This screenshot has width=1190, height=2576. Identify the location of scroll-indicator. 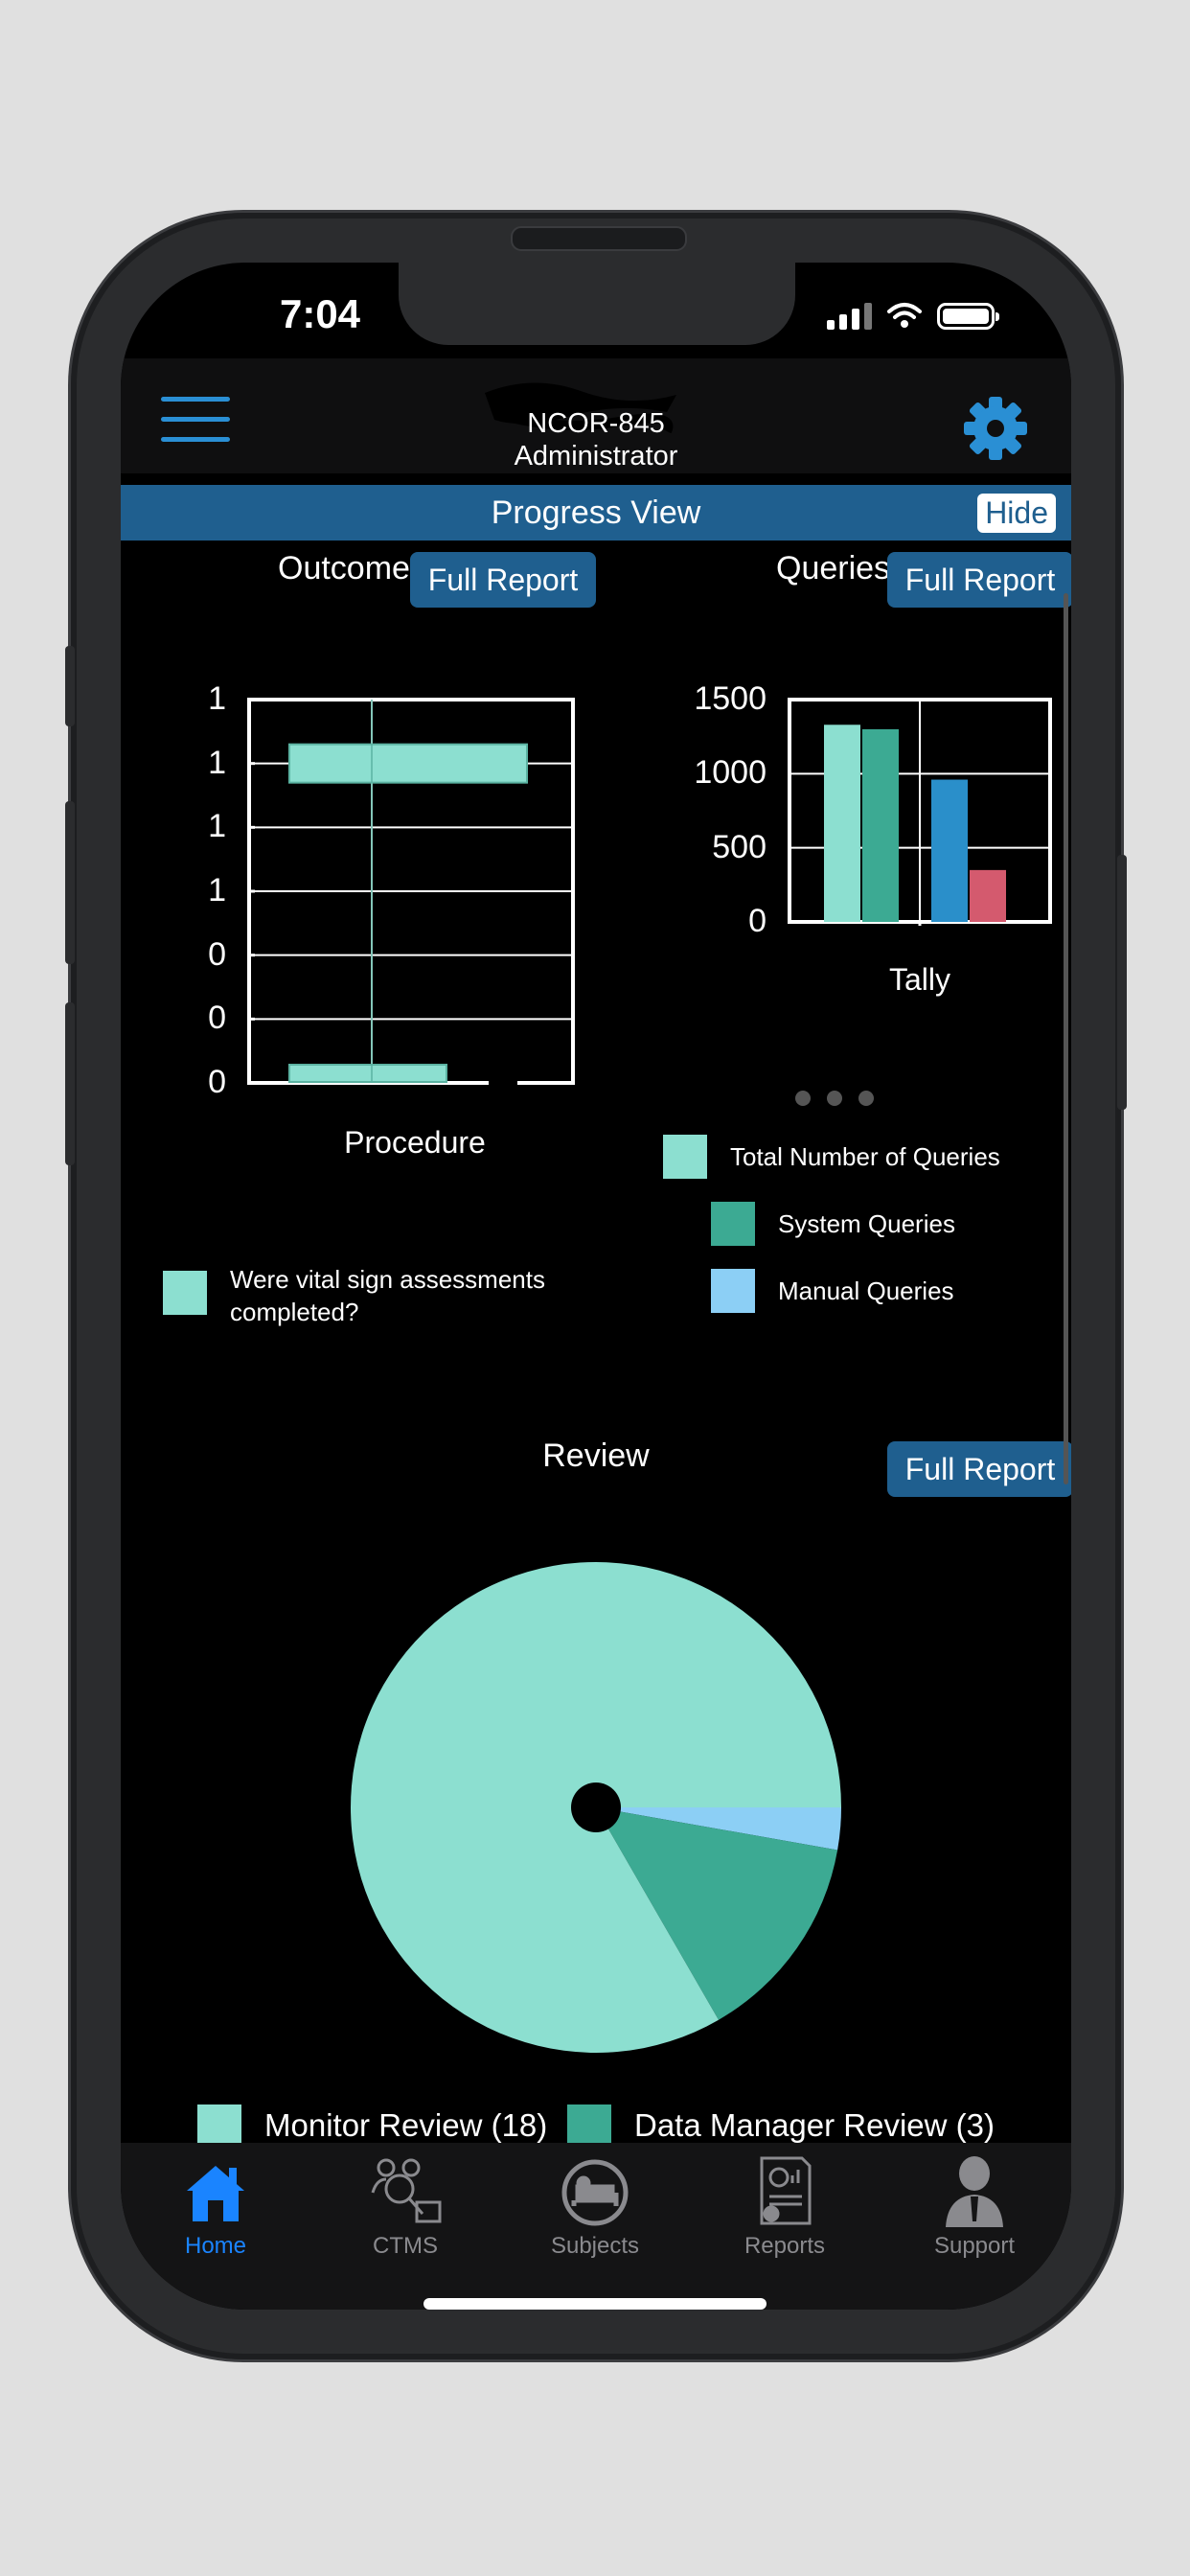
(1066, 1038).